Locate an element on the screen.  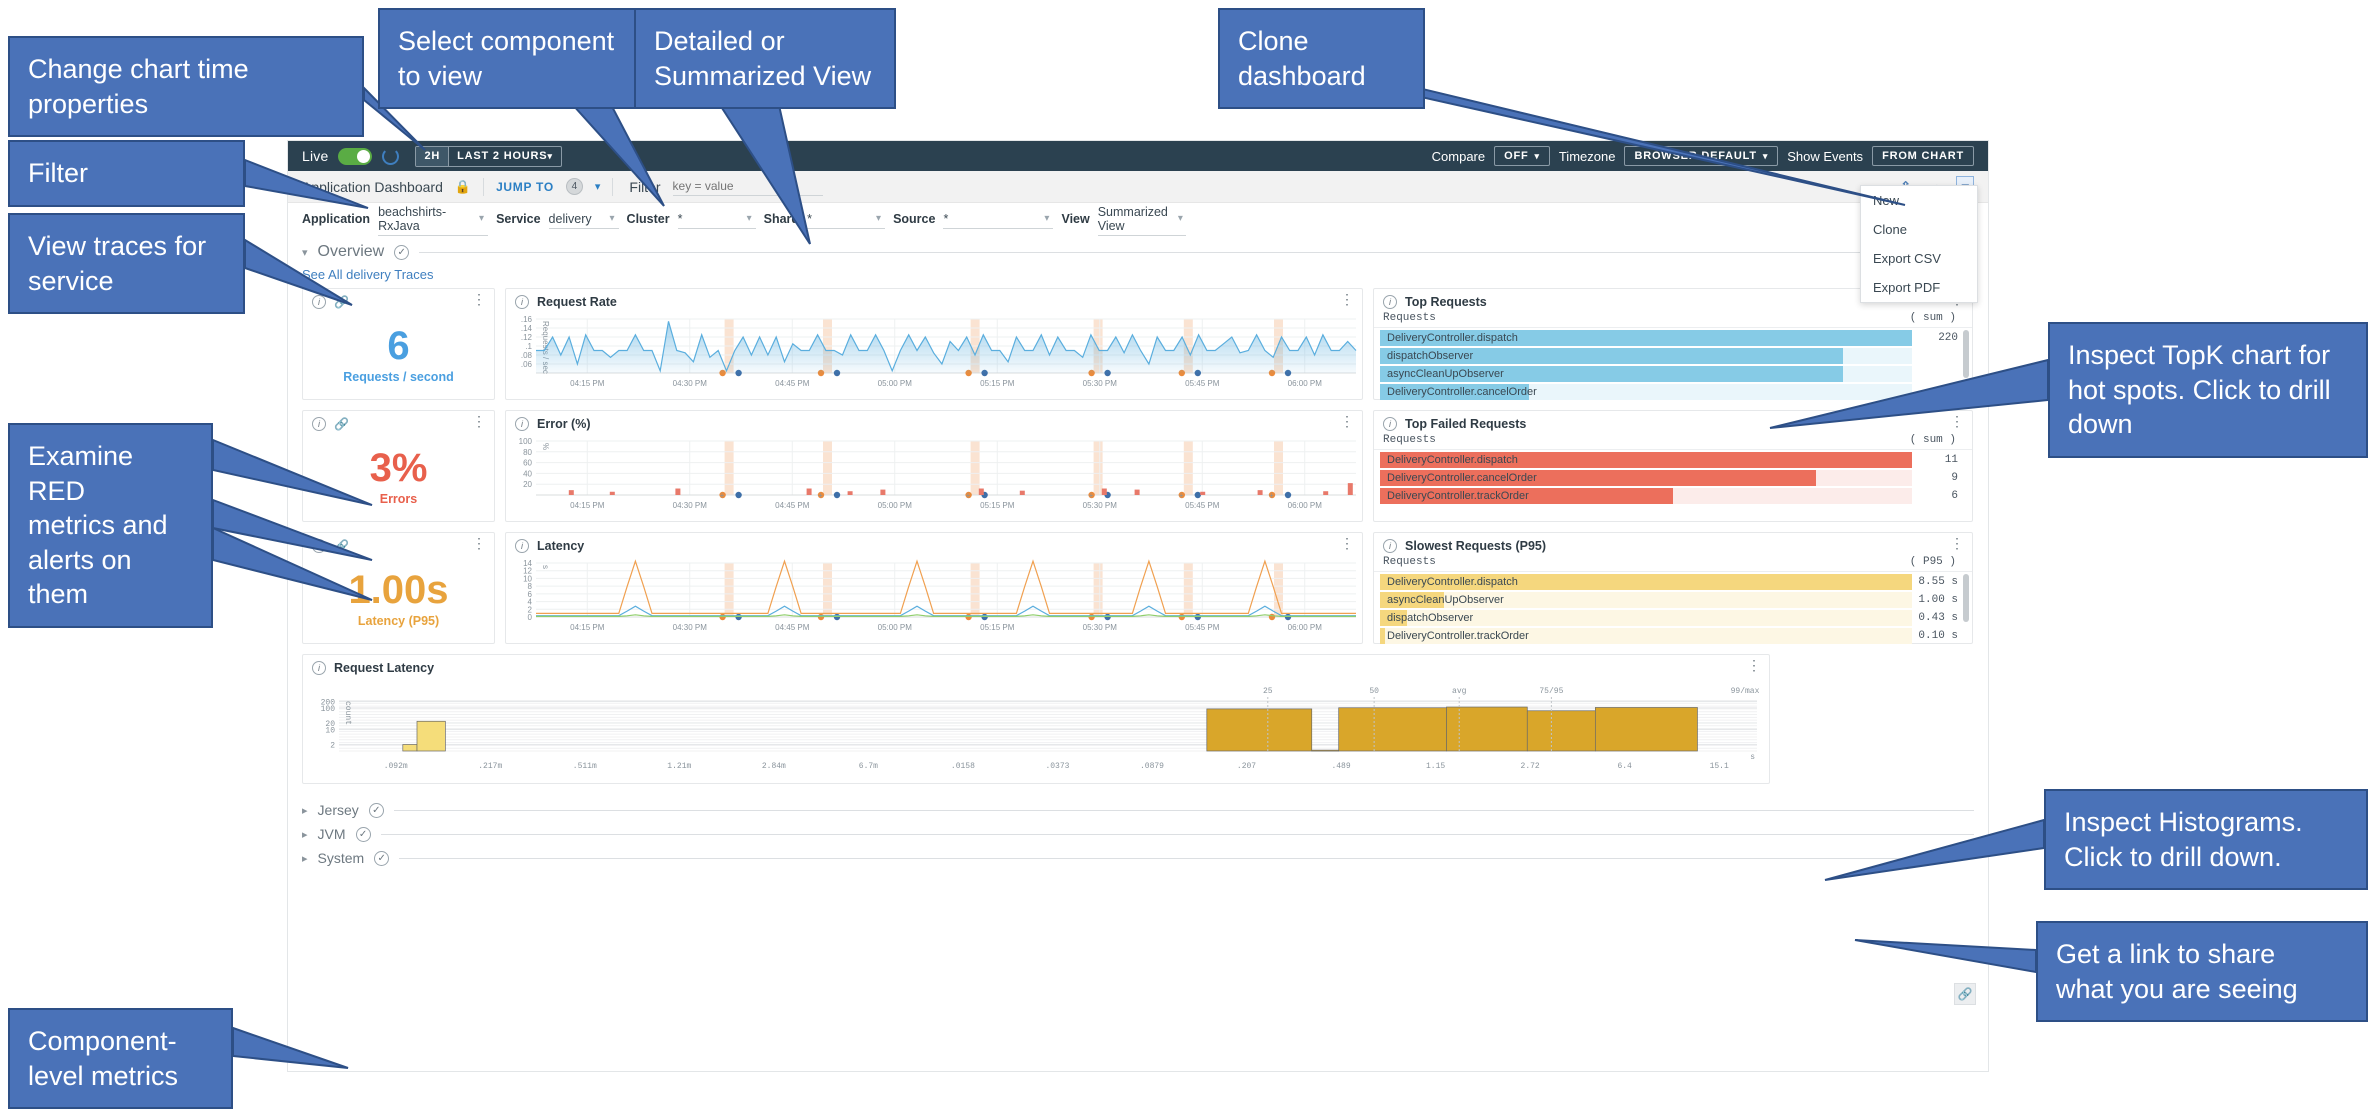
callout-filter: Filter is located at coordinates (126, 173).